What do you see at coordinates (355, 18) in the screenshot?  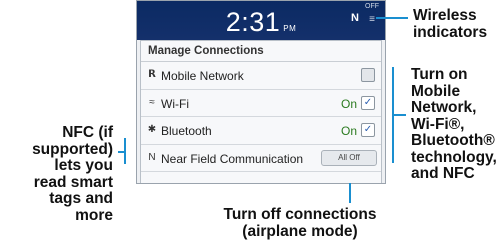 I see `nfc-status-icon: N` at bounding box center [355, 18].